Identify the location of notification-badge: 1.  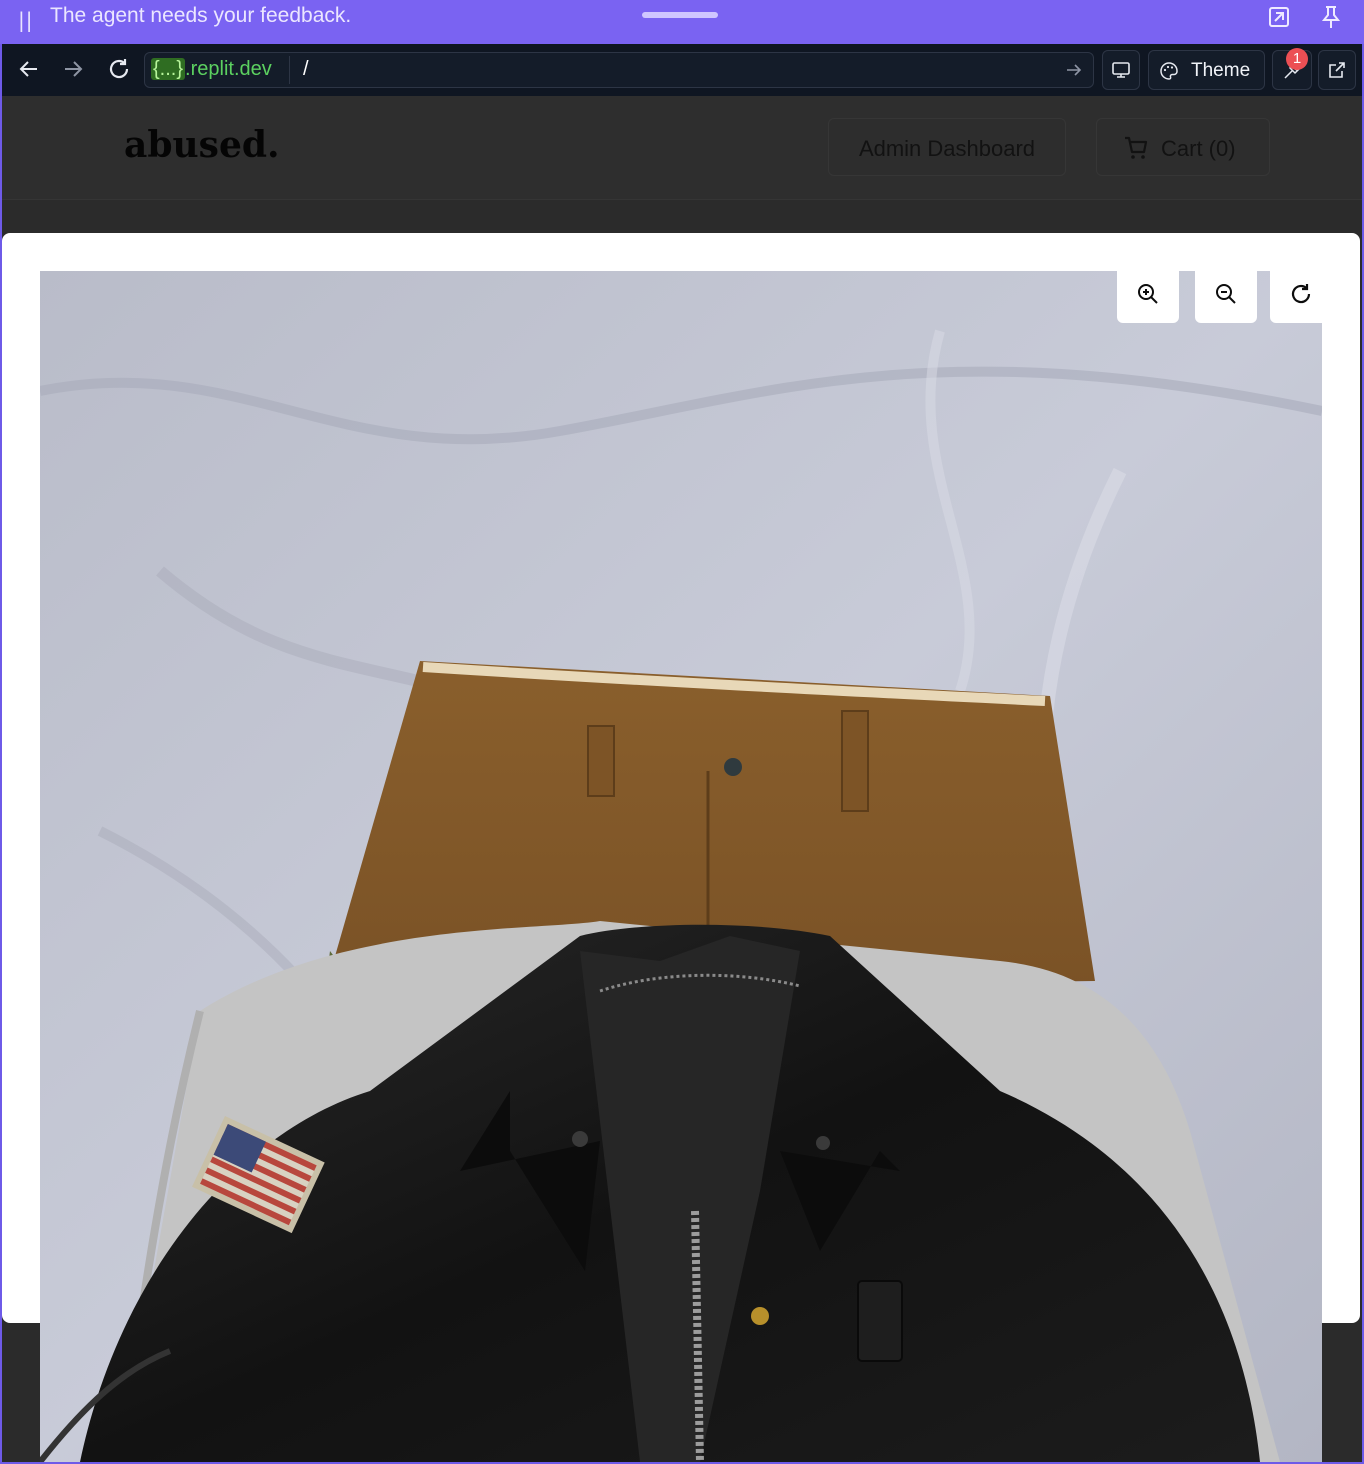
(1297, 59).